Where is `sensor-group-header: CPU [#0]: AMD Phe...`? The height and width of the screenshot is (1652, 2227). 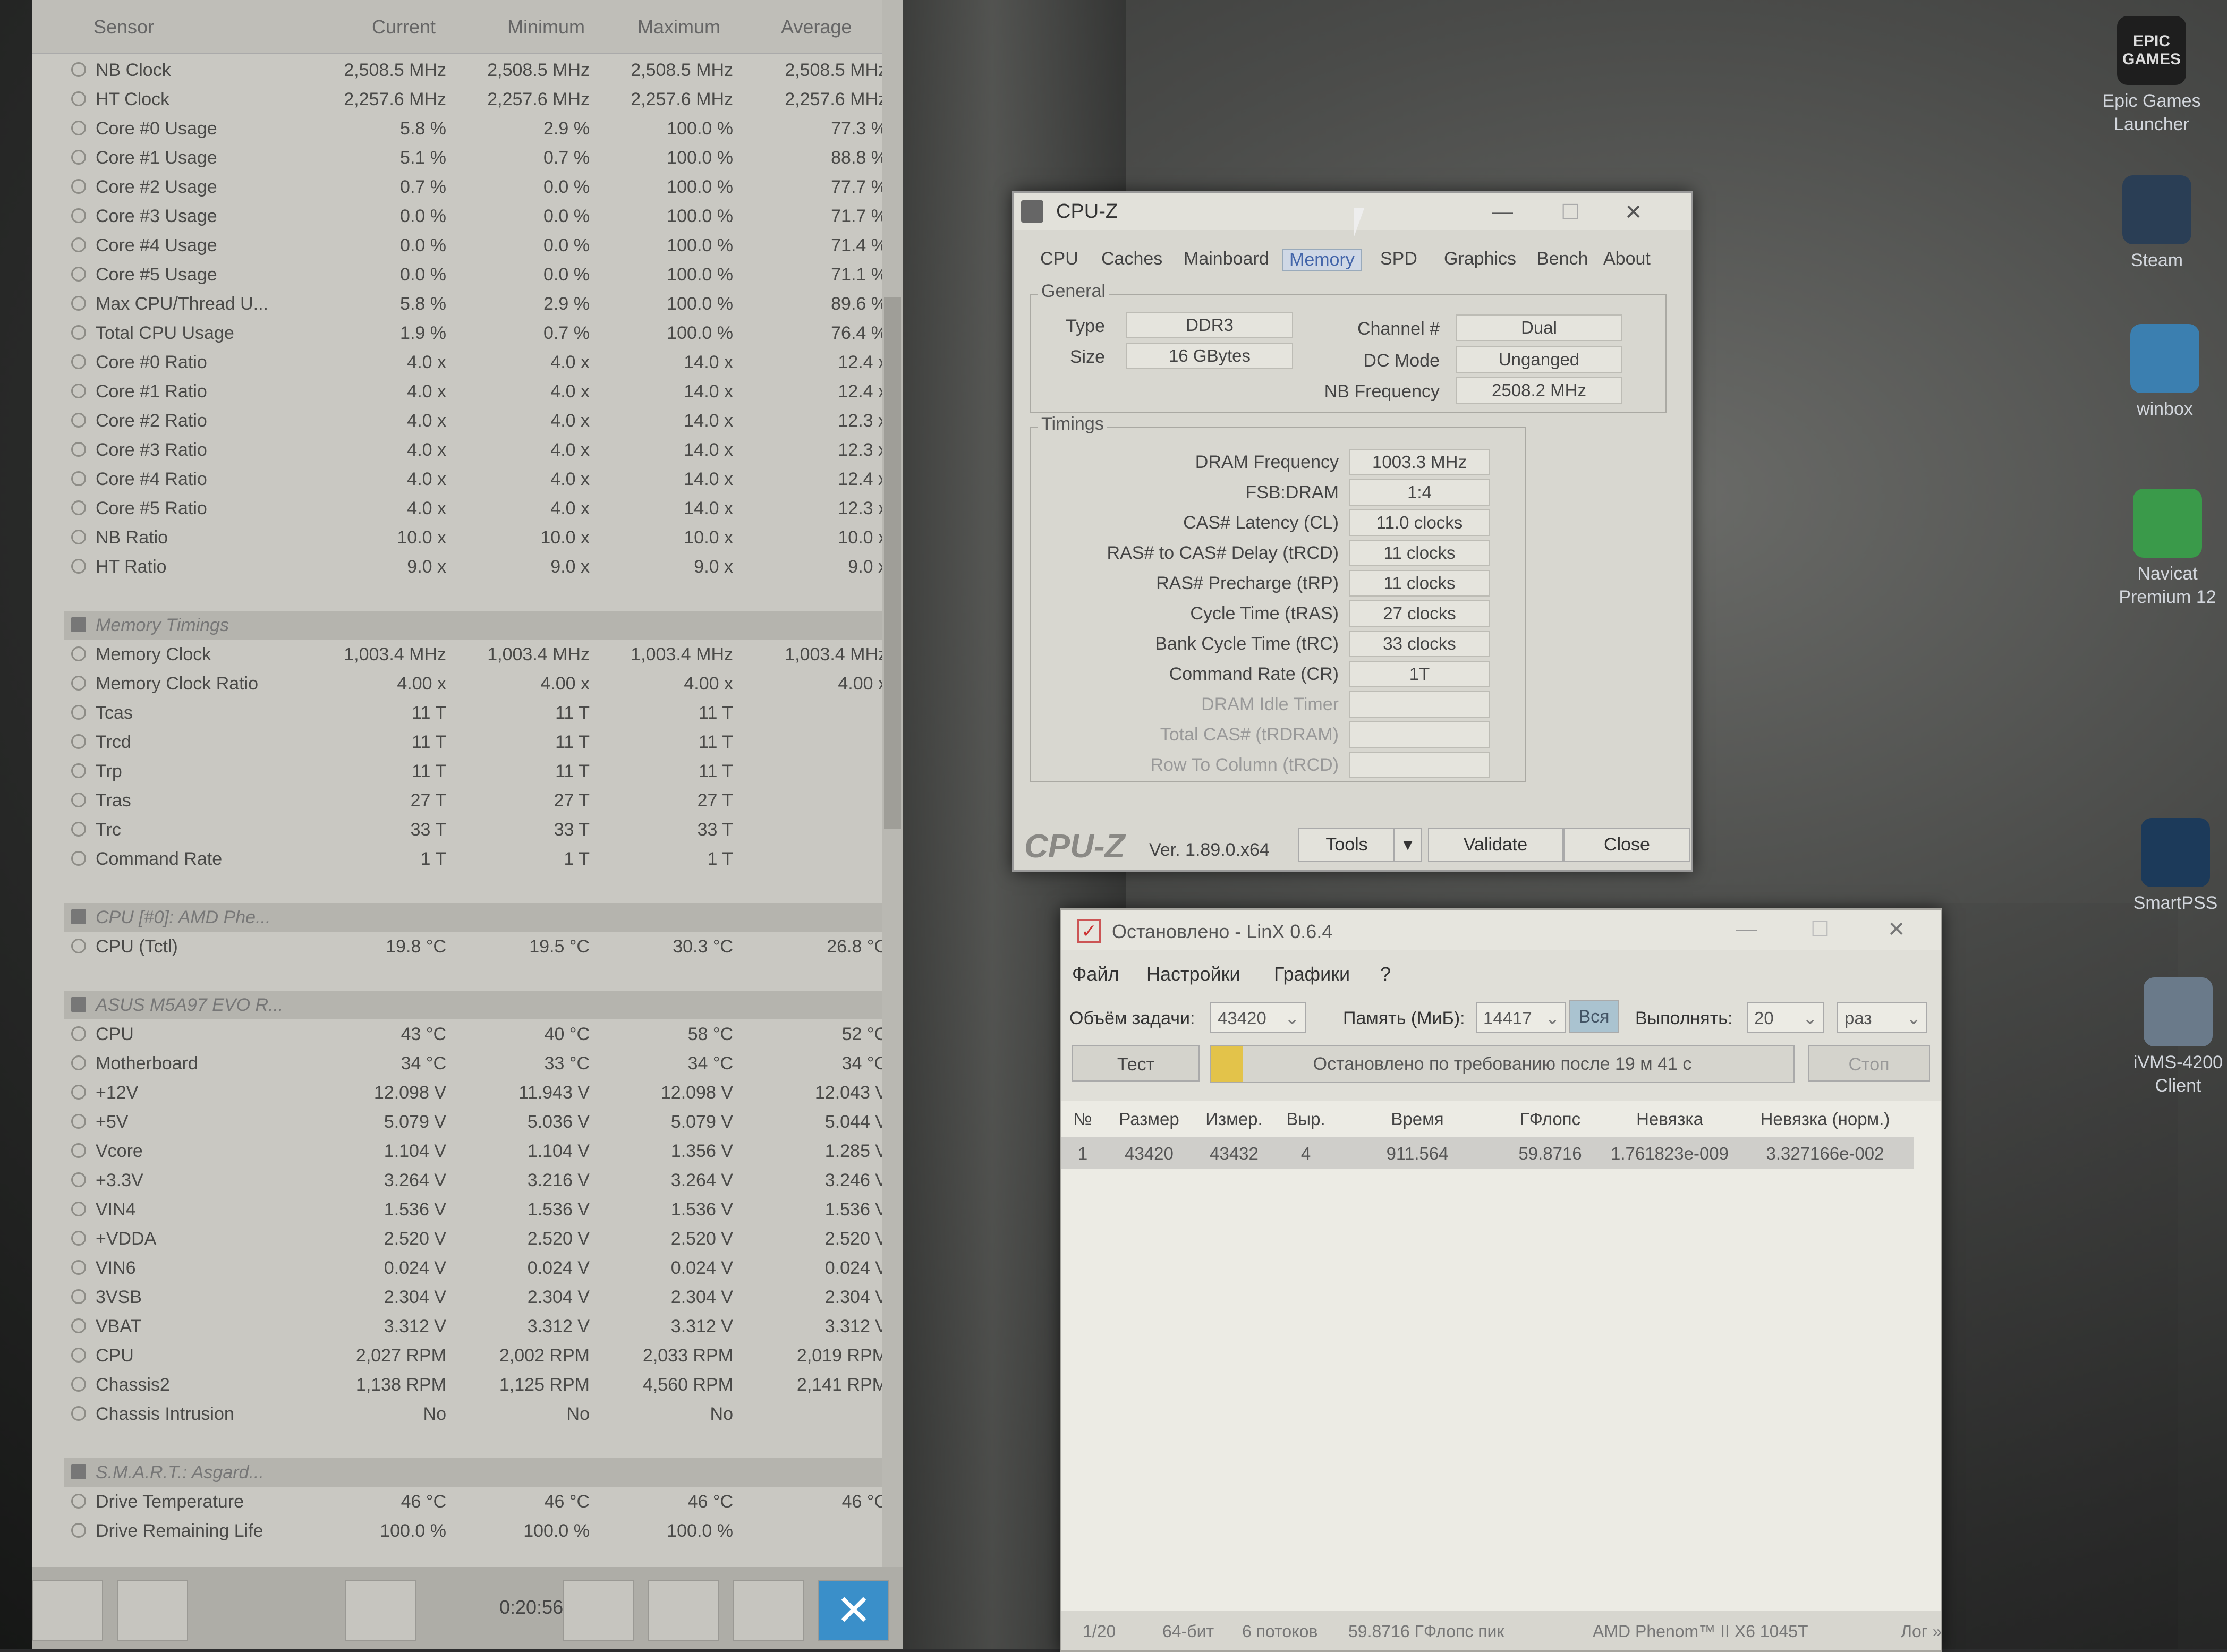
sensor-group-header: CPU [#0]: AMD Phe... is located at coordinates (478, 917).